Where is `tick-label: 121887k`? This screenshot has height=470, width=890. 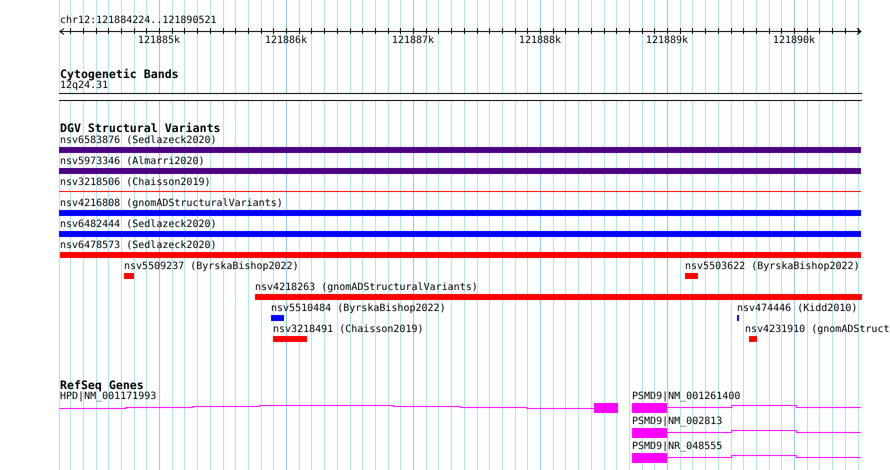 tick-label: 121887k is located at coordinates (413, 41).